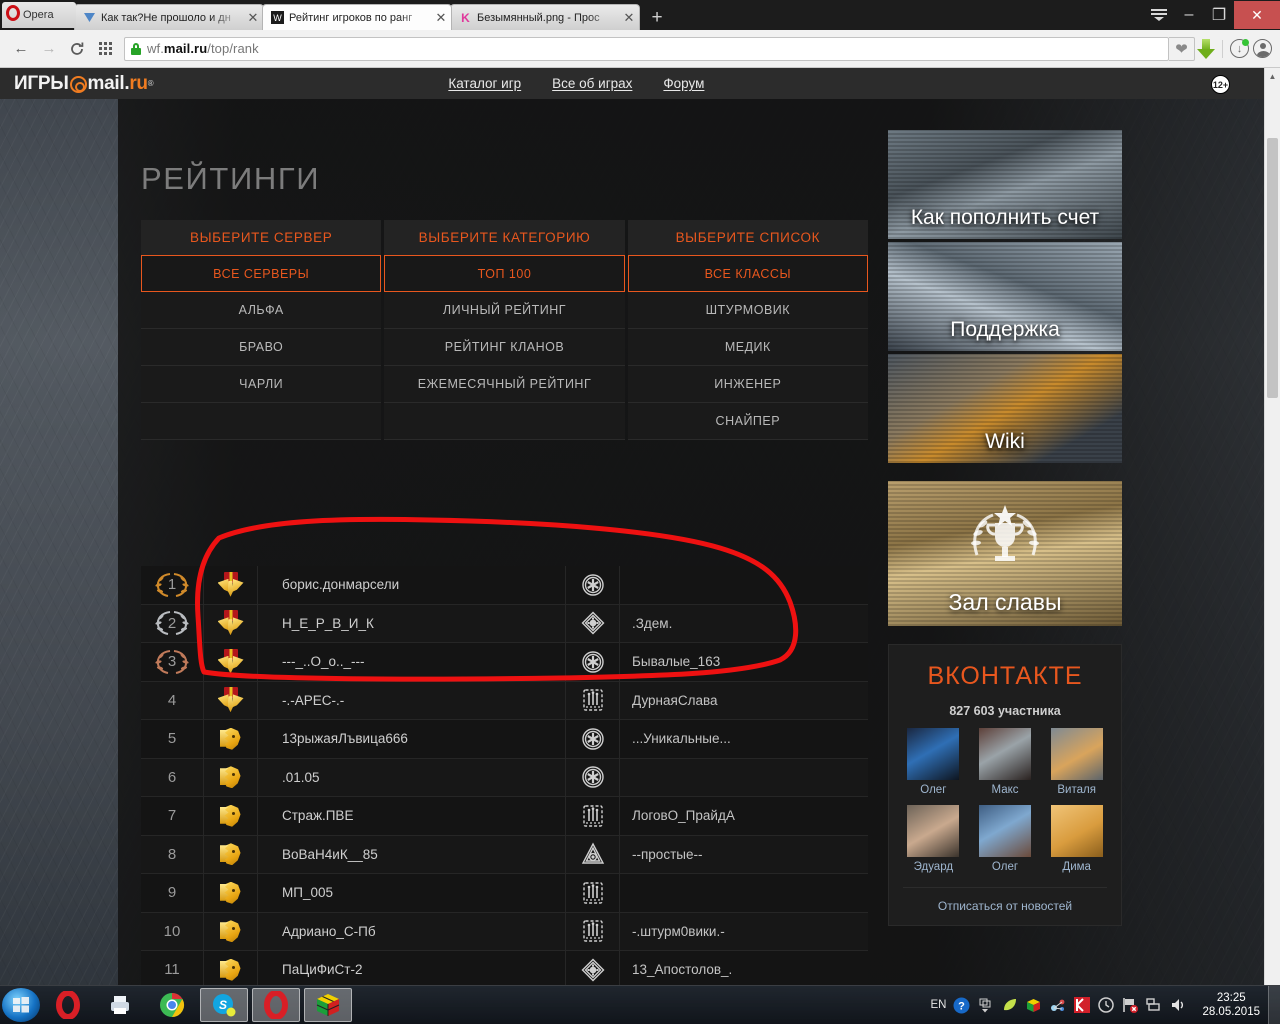 The image size is (1280, 1024). Describe the element at coordinates (747, 310) in the screenshot. I see `filter-class-rifleman: ШТУРМОВИК` at that location.